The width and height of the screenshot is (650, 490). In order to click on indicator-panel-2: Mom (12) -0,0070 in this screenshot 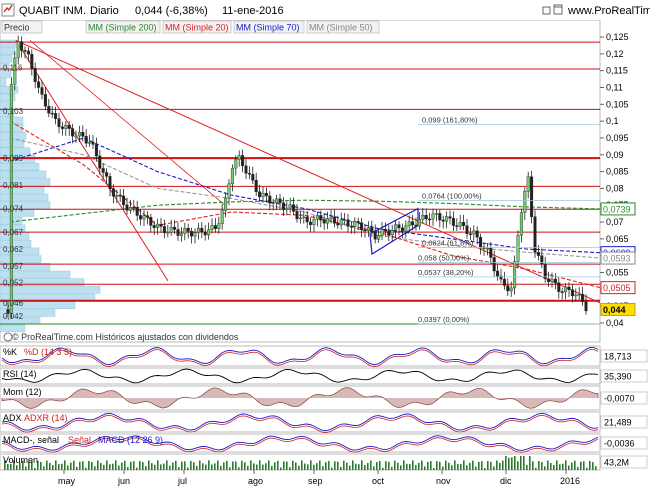, I will do `click(324, 398)`.